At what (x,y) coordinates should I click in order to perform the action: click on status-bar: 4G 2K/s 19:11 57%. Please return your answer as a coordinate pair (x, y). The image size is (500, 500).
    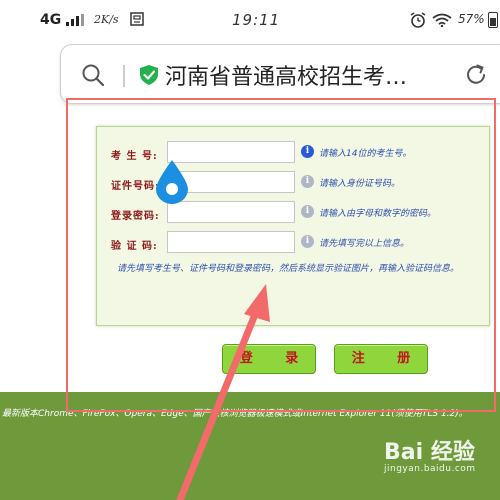
    Looking at the image, I should click on (250, 20).